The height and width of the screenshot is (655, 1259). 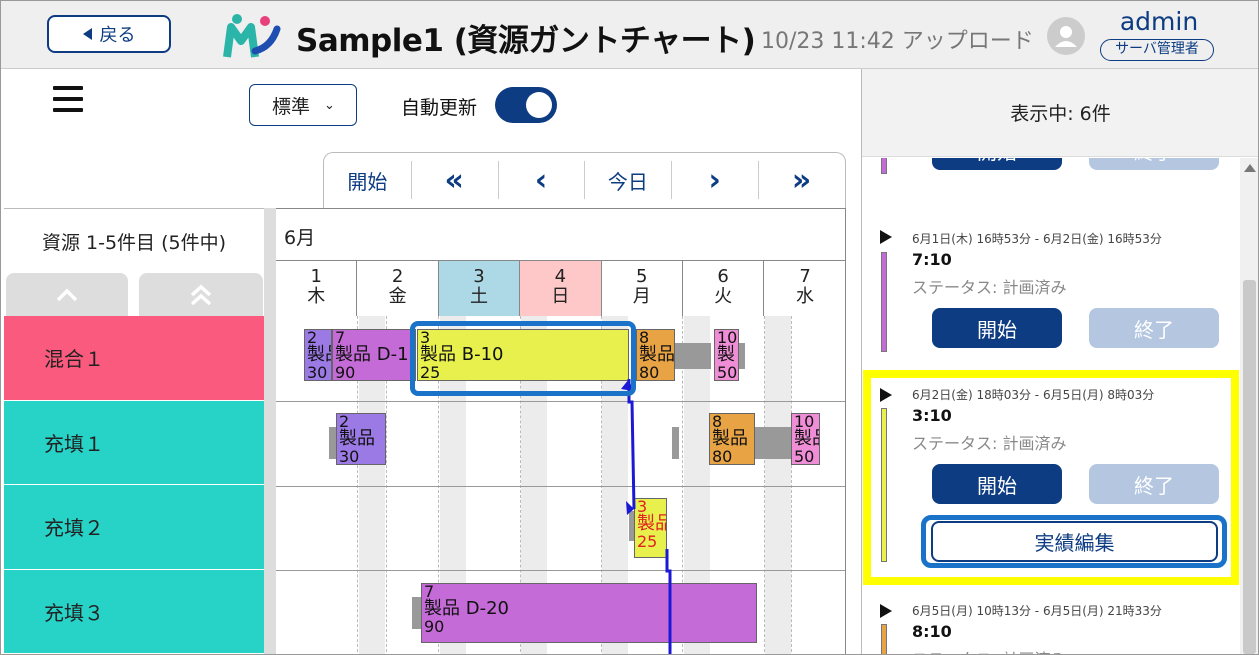 What do you see at coordinates (134, 358) in the screenshot?
I see `resource-row: 混合１` at bounding box center [134, 358].